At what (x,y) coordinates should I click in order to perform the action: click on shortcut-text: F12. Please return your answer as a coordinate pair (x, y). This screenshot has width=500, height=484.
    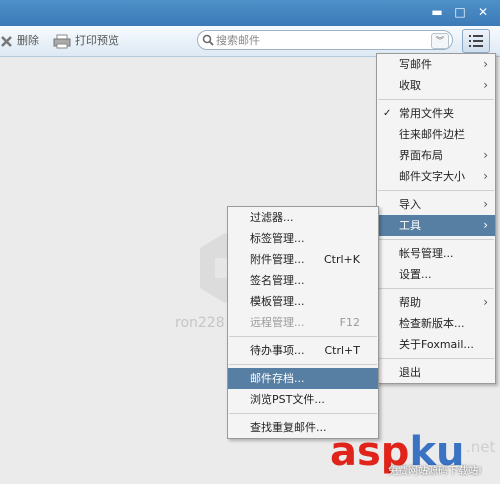
    Looking at the image, I should click on (349, 322).